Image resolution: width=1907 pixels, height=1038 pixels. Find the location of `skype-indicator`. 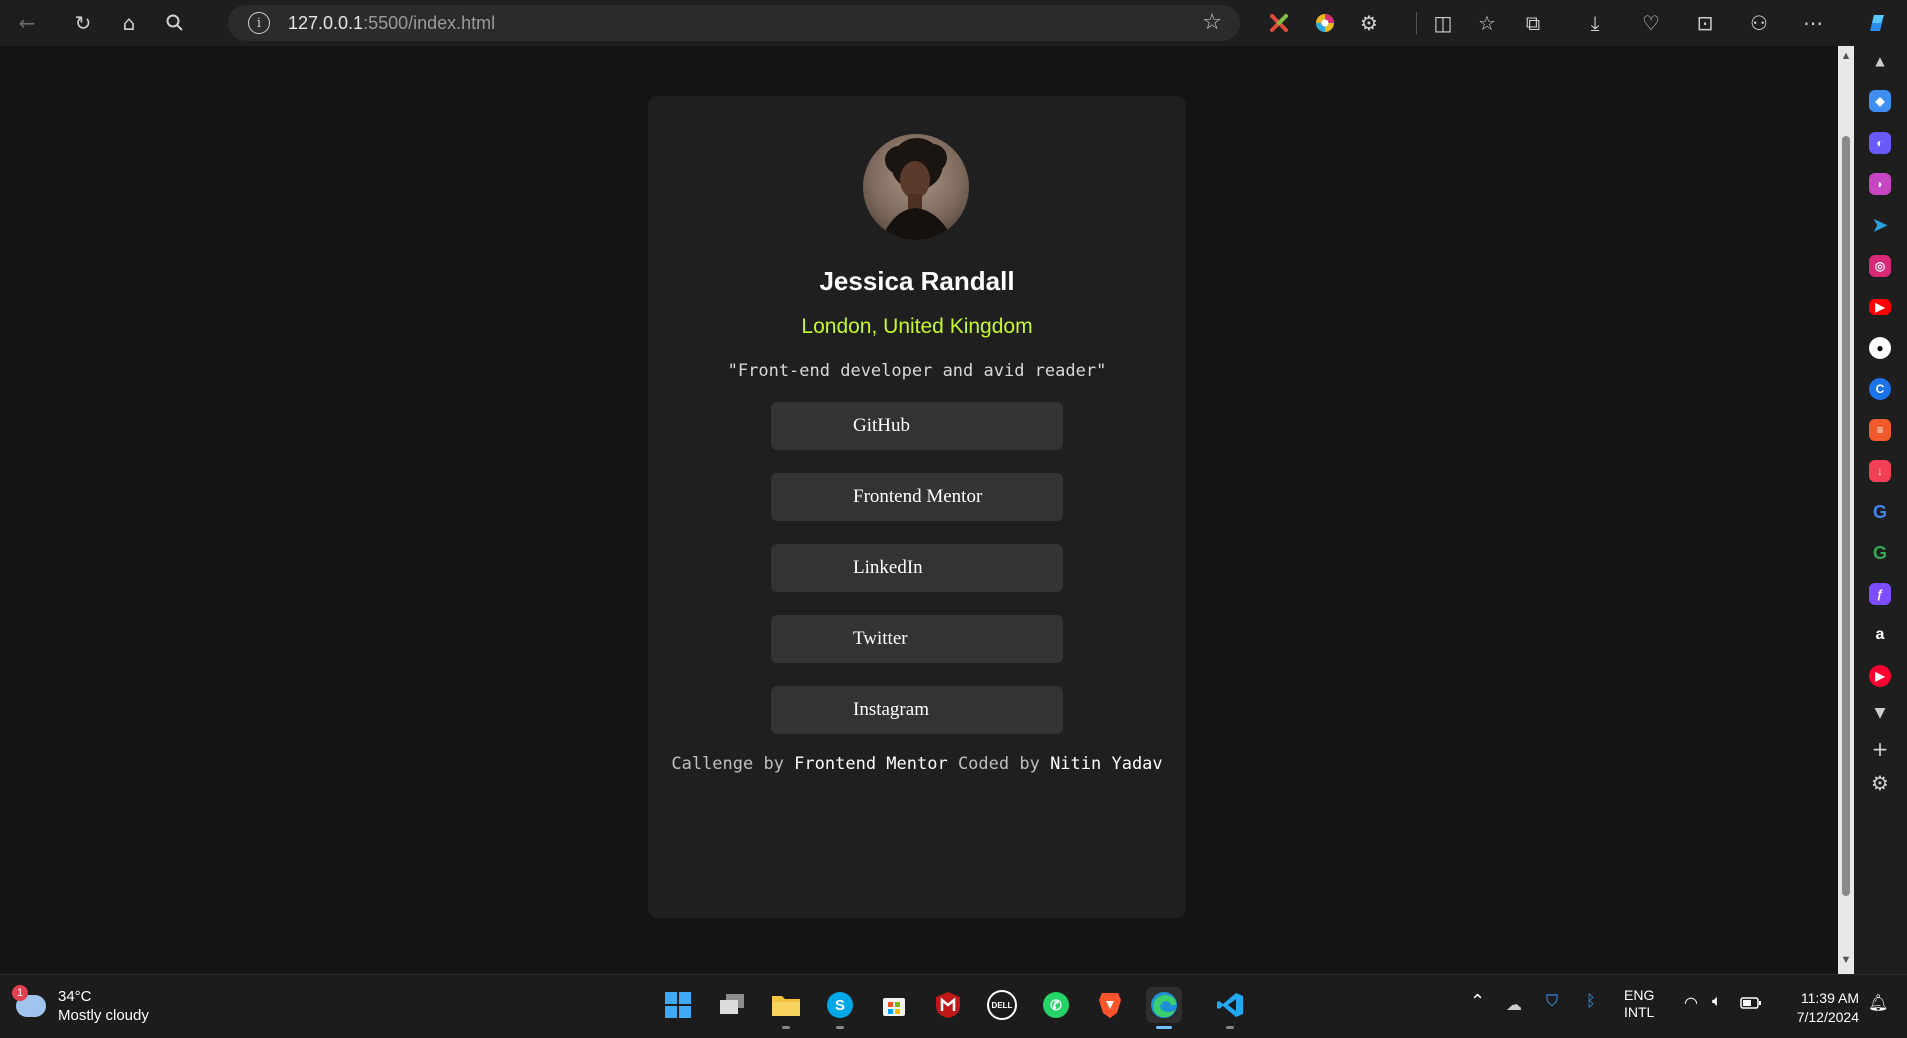

skype-indicator is located at coordinates (840, 1027).